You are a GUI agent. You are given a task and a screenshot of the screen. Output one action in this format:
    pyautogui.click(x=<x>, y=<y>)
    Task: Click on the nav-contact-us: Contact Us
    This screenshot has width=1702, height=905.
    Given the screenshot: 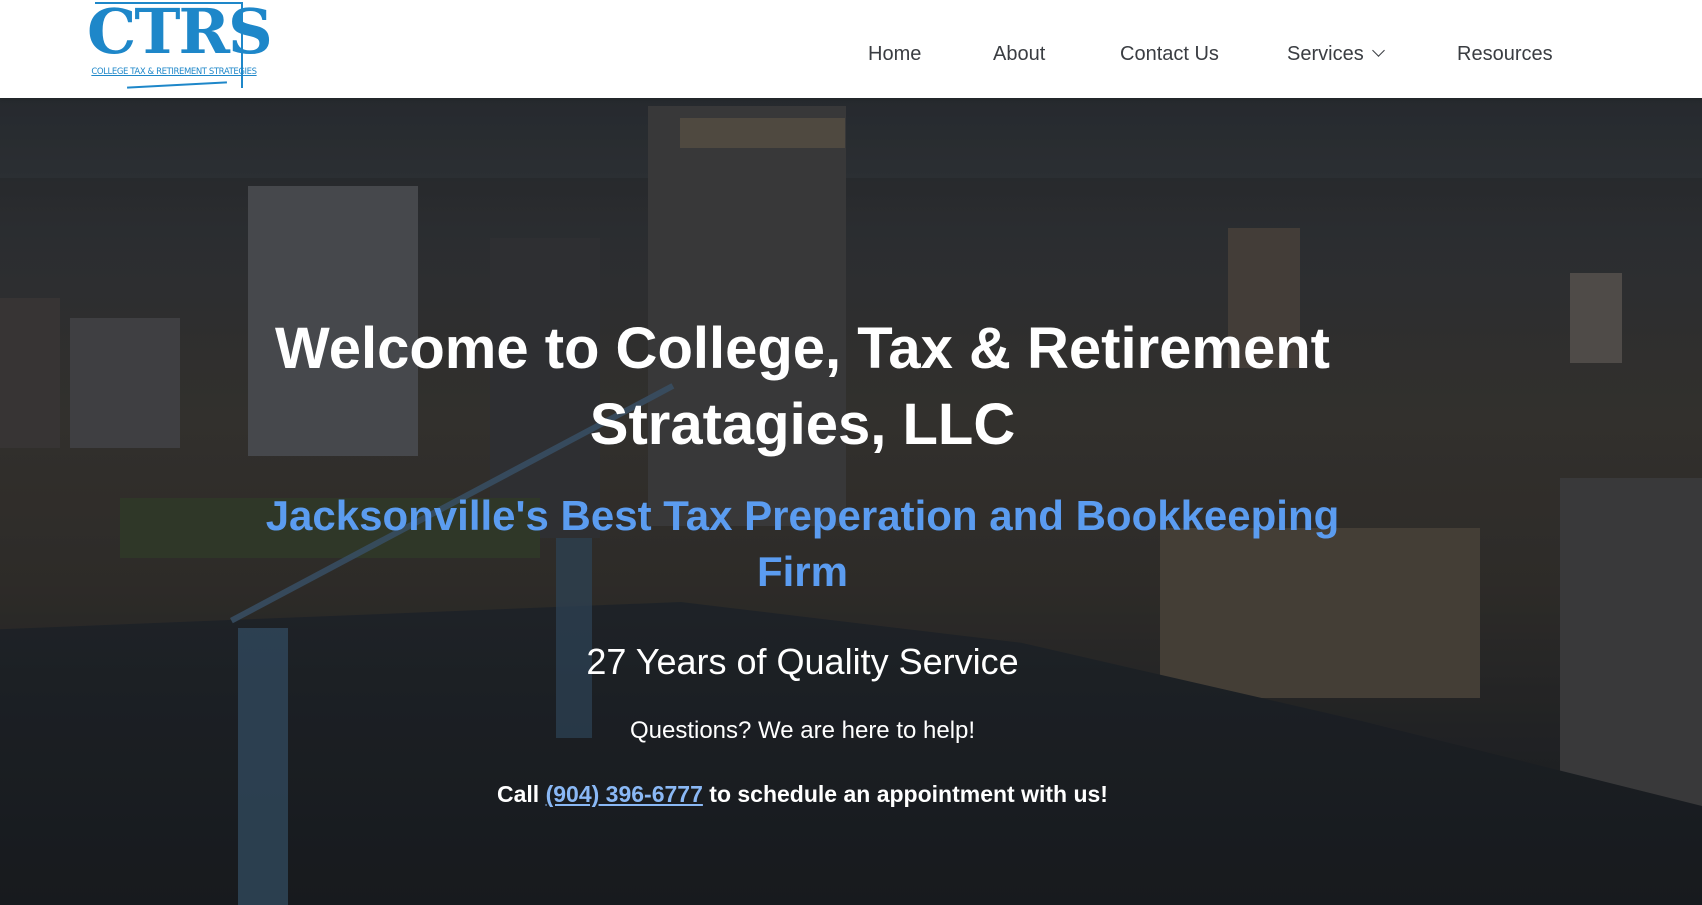 What is the action you would take?
    pyautogui.click(x=1169, y=54)
    